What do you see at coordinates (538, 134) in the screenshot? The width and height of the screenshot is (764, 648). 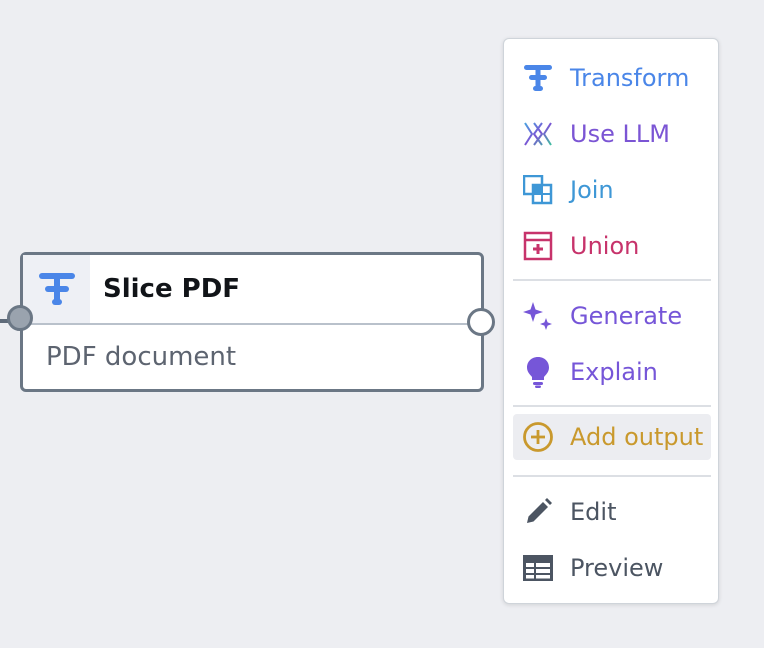 I see `llm-icon` at bounding box center [538, 134].